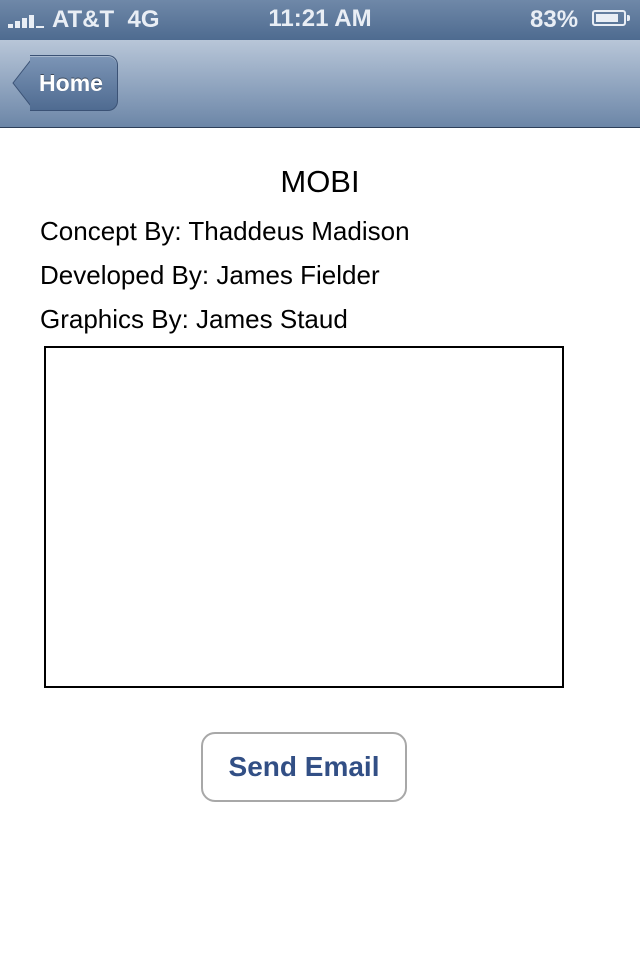  I want to click on app-title: MOBI, so click(320, 181).